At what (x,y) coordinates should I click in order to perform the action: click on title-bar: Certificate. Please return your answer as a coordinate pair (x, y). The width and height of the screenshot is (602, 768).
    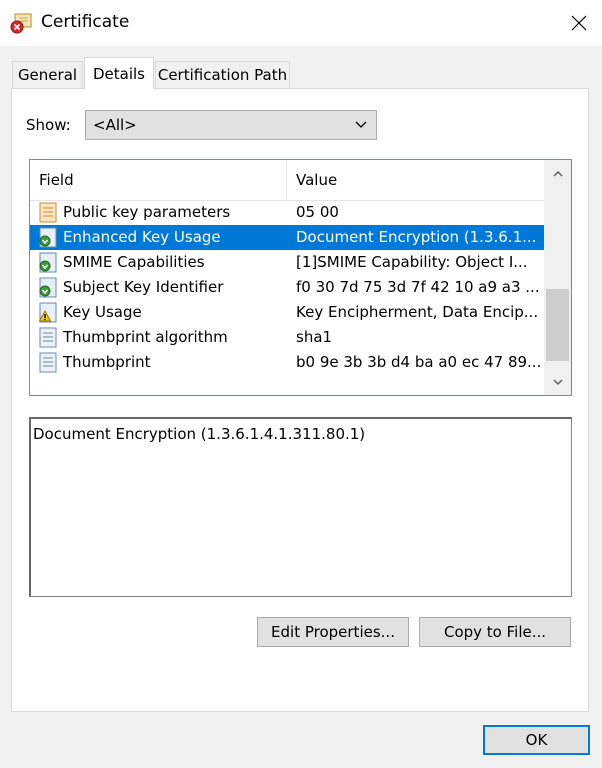
    Looking at the image, I should click on (301, 23).